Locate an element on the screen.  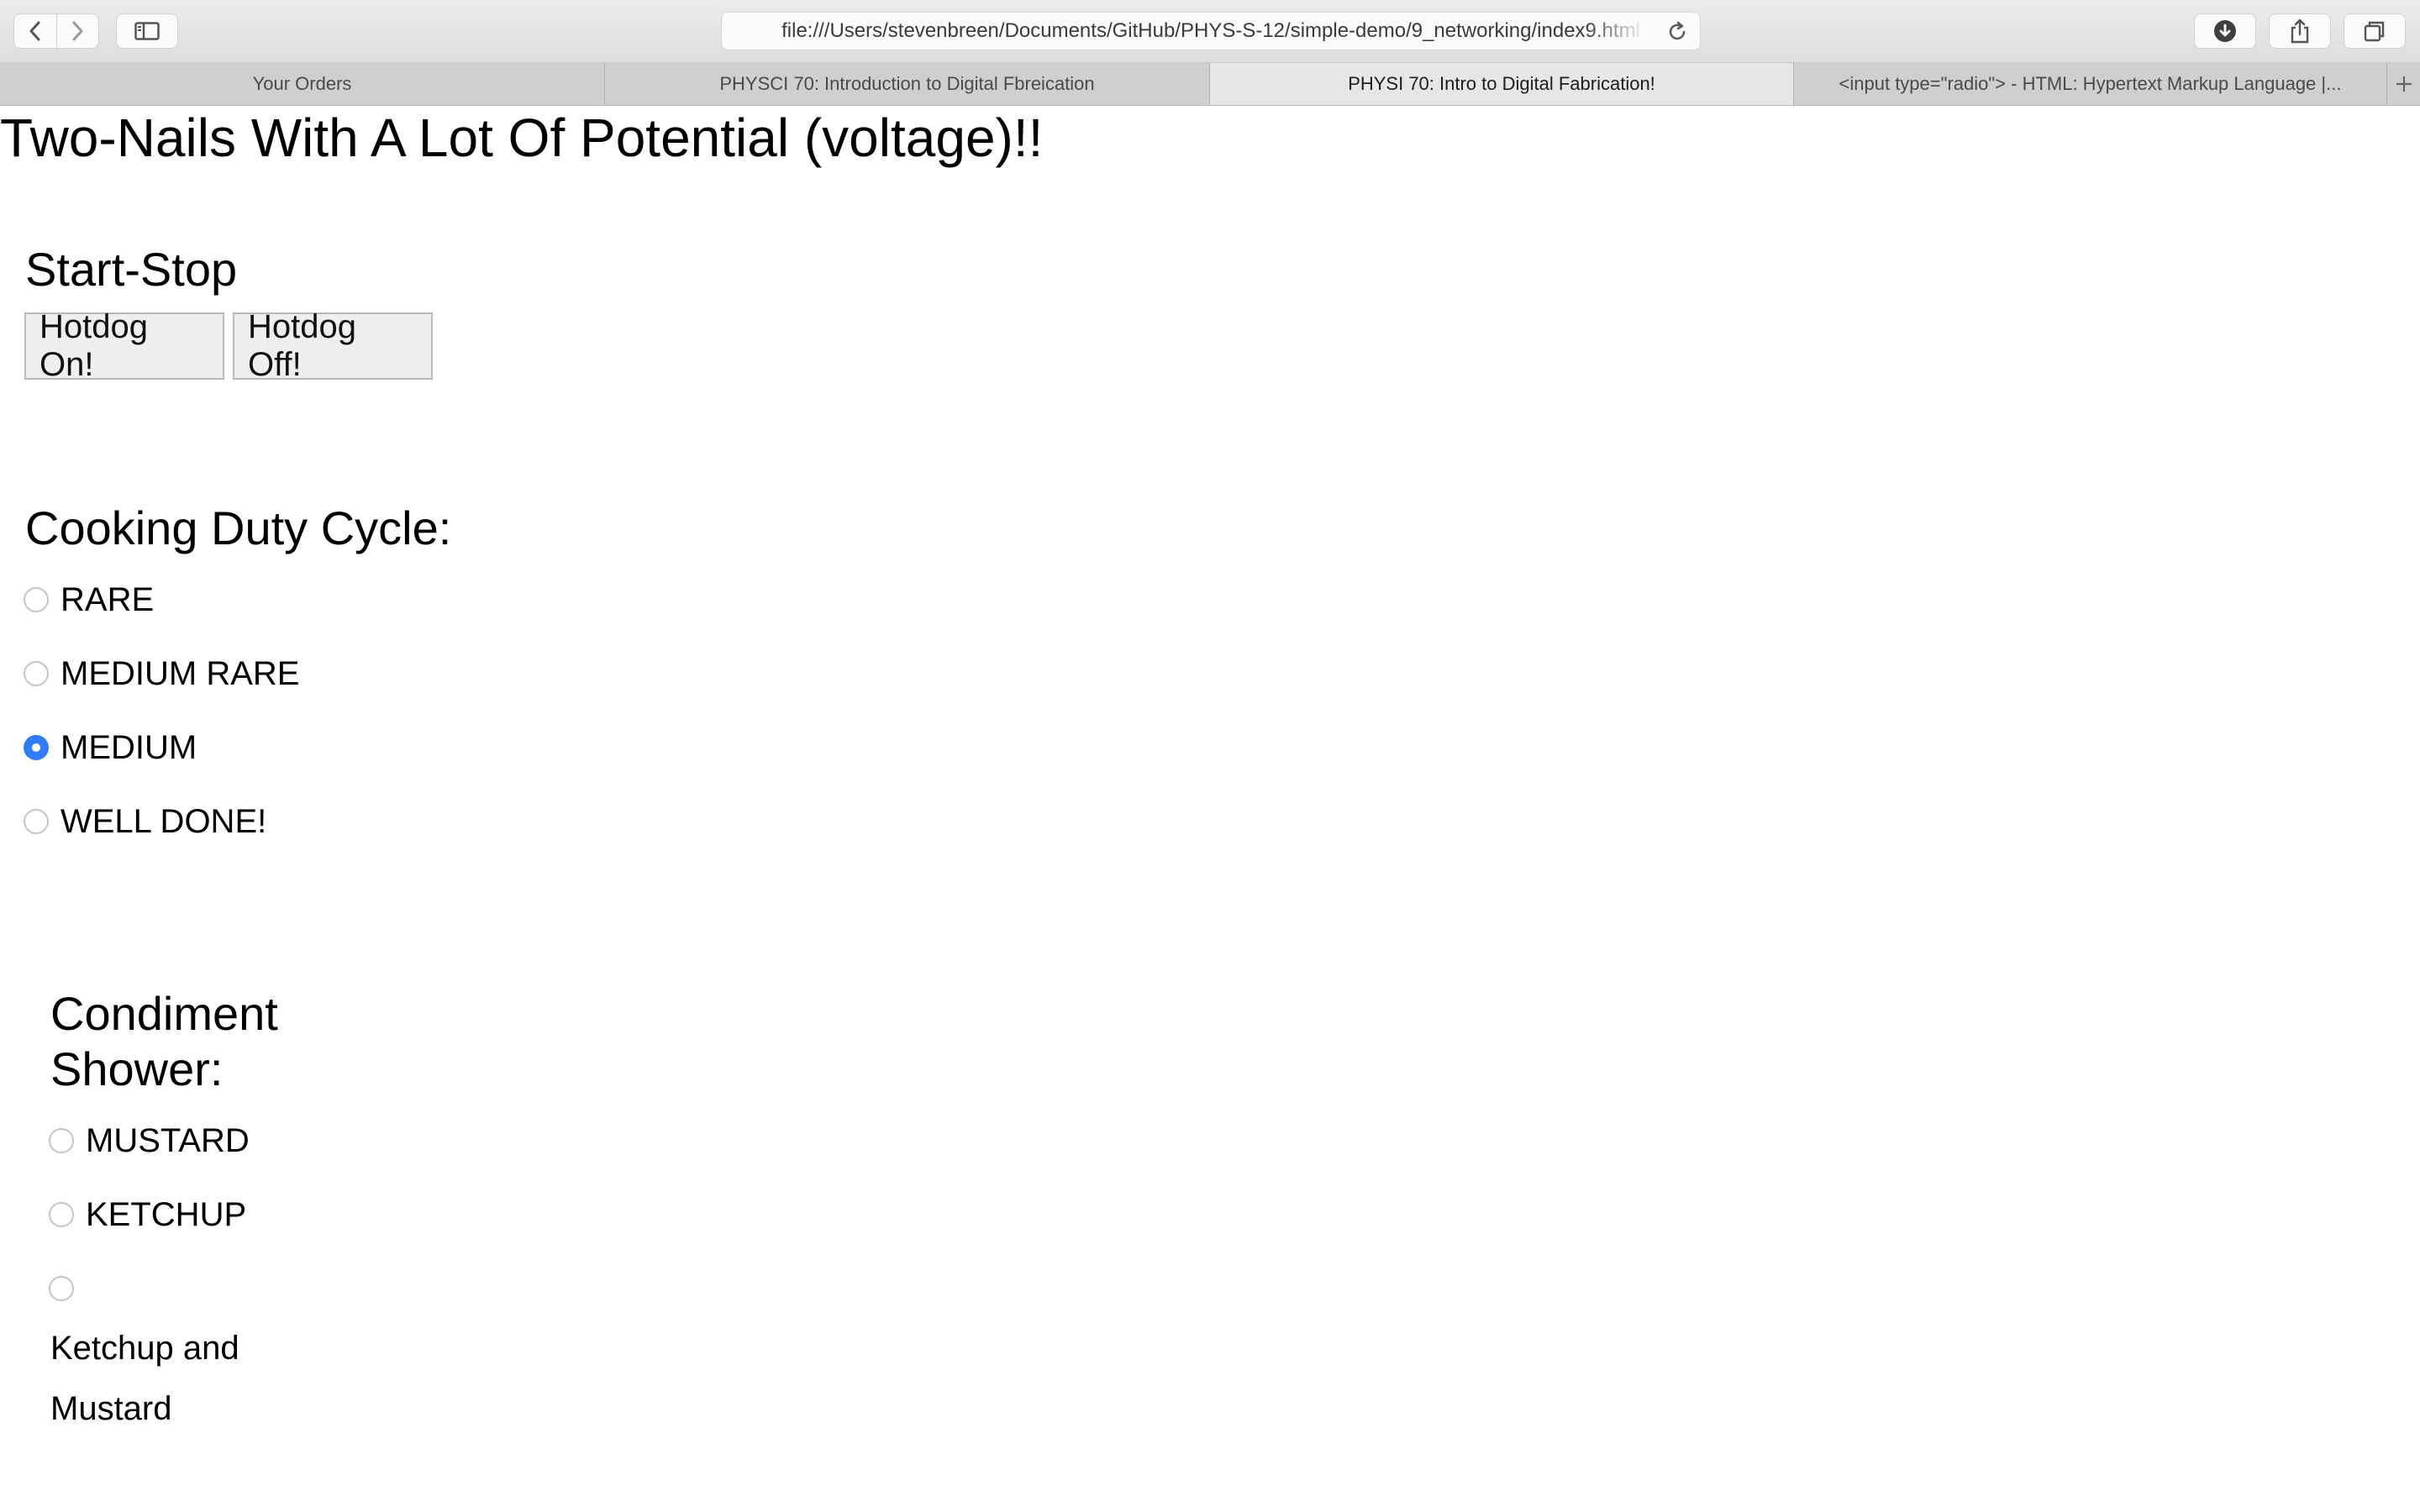
tabs-overview-icon is located at coordinates (2374, 31).